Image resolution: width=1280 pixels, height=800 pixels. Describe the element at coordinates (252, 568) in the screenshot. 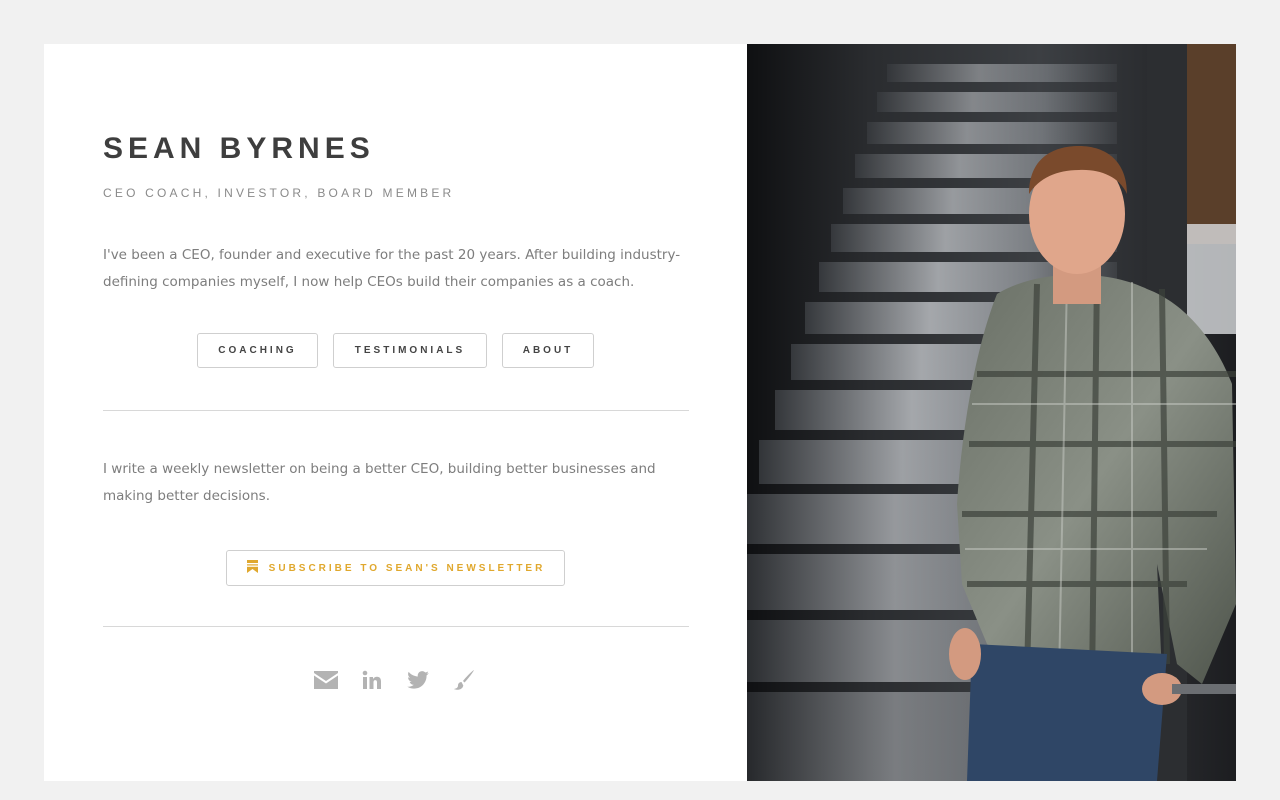

I see `bookmark-icon` at that location.